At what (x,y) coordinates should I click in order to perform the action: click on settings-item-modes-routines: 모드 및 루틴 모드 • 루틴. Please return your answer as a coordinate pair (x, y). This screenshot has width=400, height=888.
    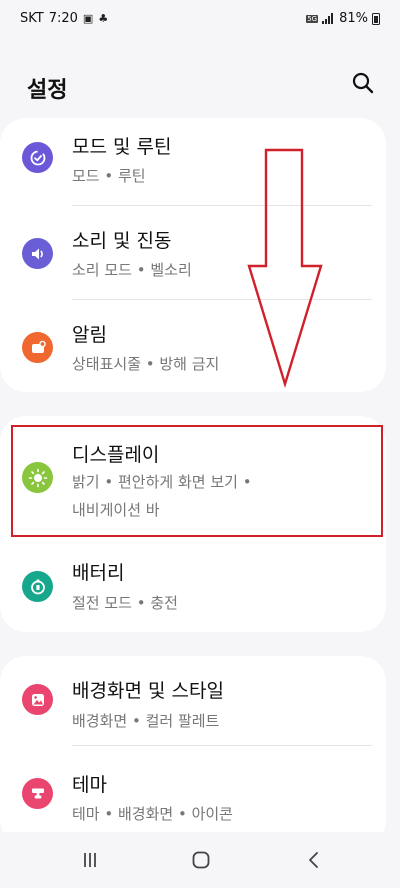
    Looking at the image, I should click on (193, 164).